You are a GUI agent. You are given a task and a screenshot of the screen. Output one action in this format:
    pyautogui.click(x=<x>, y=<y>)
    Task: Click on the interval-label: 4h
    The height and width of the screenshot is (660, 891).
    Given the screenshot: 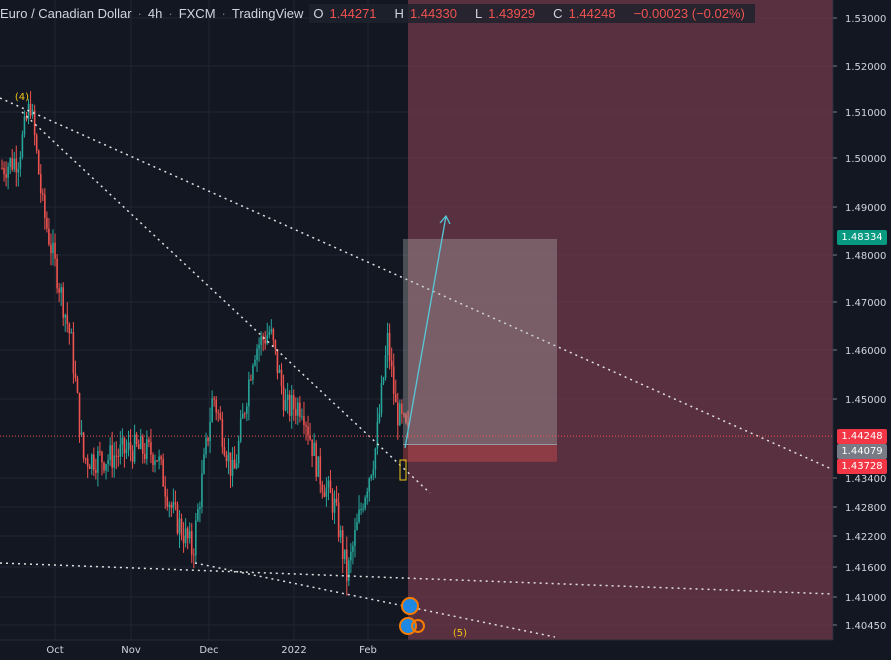 What is the action you would take?
    pyautogui.click(x=155, y=13)
    